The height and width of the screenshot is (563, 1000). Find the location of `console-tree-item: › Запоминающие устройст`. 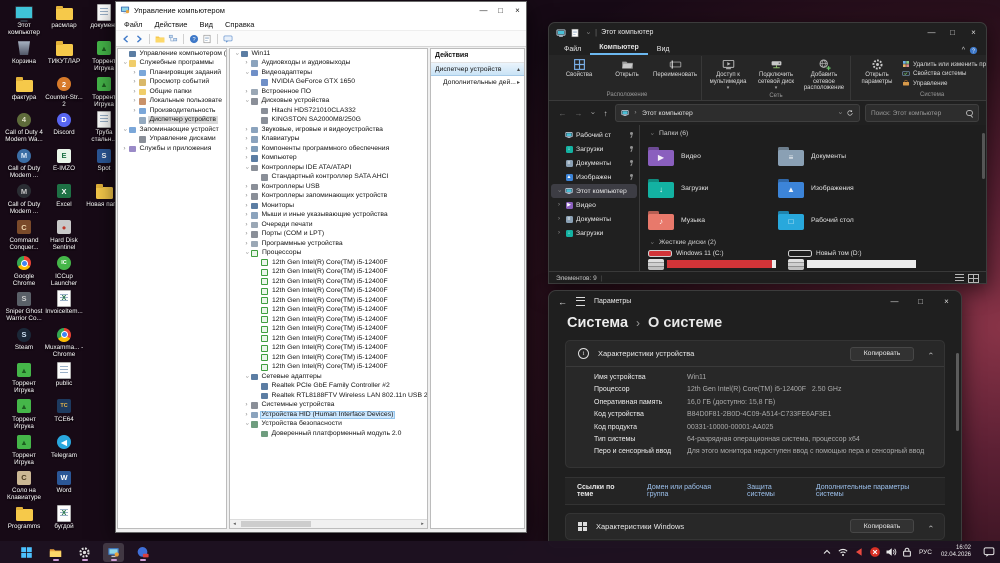

console-tree-item: › Запоминающие устройст is located at coordinates (172, 130).